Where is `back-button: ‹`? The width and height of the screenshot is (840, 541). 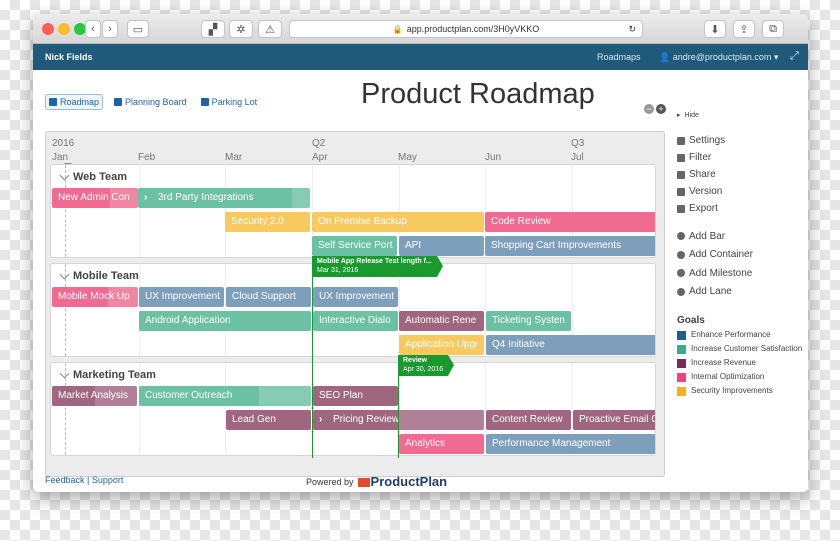
back-button: ‹ is located at coordinates (93, 29).